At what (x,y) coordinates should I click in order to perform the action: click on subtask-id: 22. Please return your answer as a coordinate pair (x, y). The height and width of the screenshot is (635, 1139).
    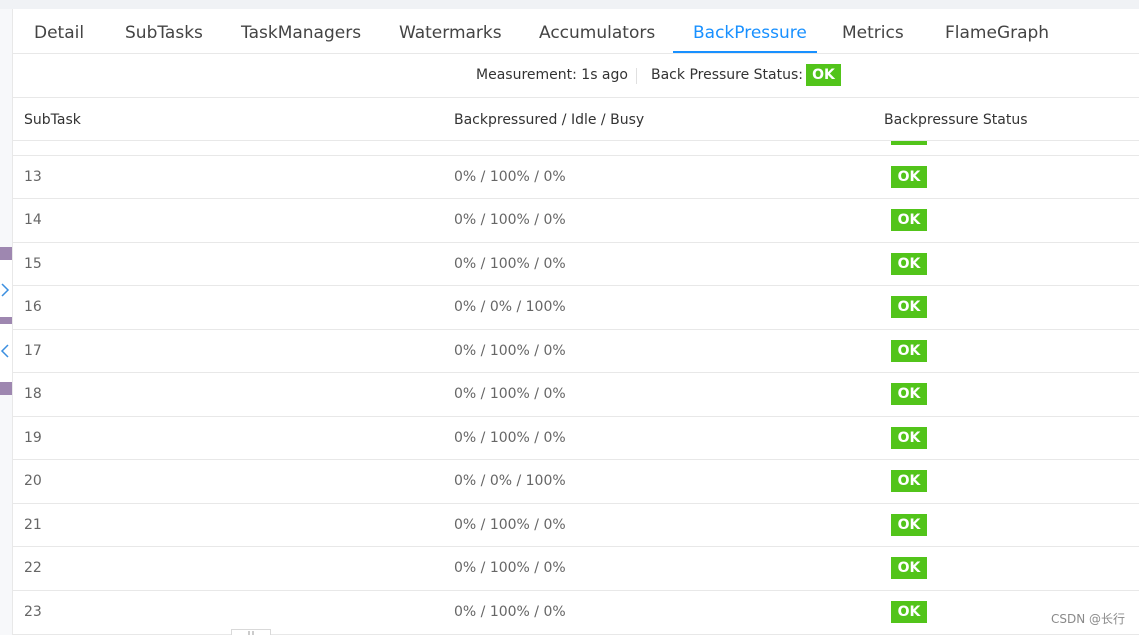
    Looking at the image, I should click on (33, 568).